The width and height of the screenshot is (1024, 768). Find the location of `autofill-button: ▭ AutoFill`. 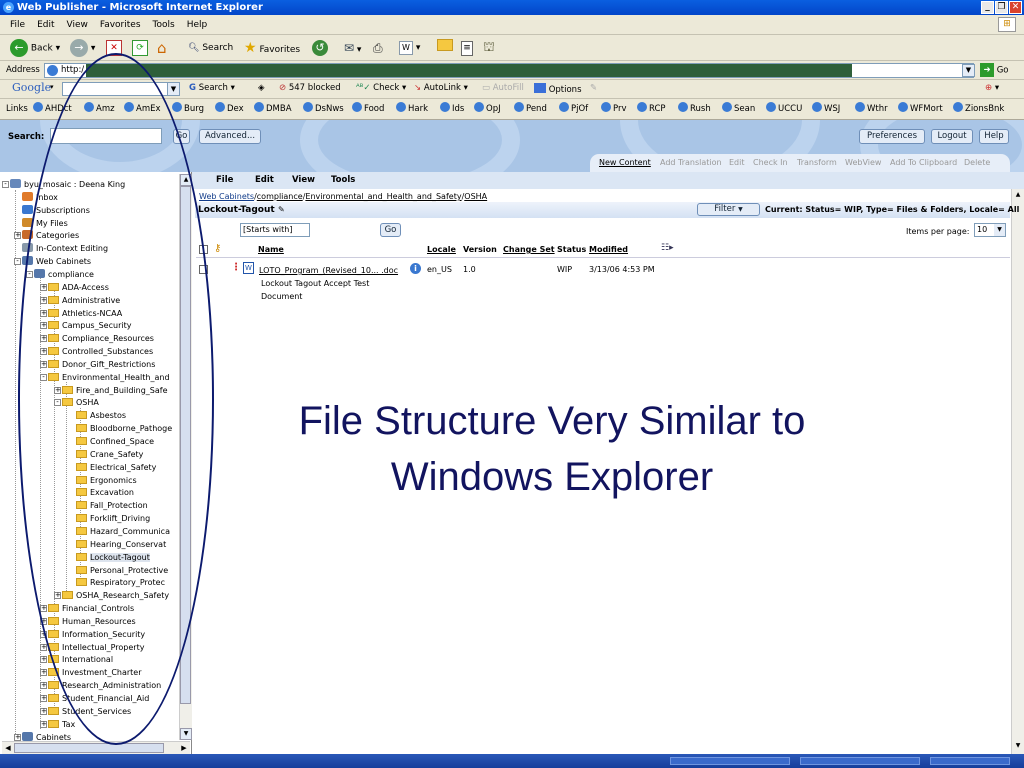

autofill-button: ▭ AutoFill is located at coordinates (503, 88).